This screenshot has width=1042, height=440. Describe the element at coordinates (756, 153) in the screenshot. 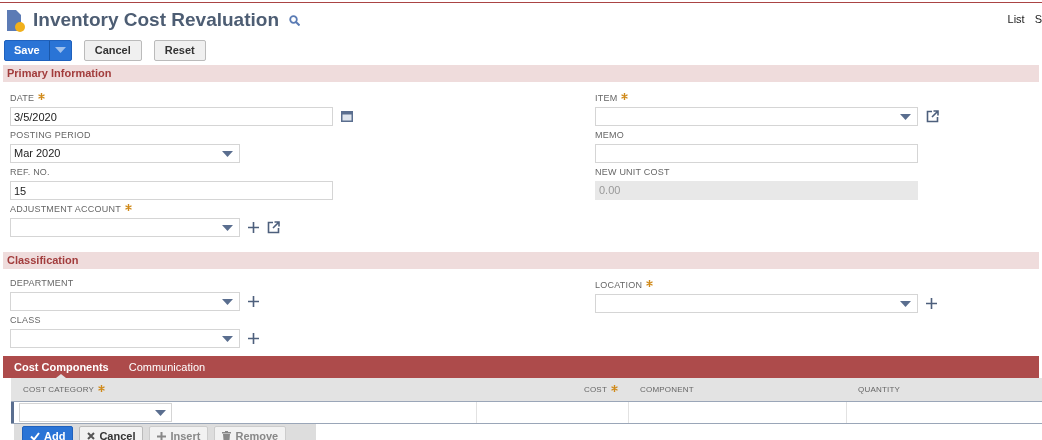

I see `input-field` at that location.